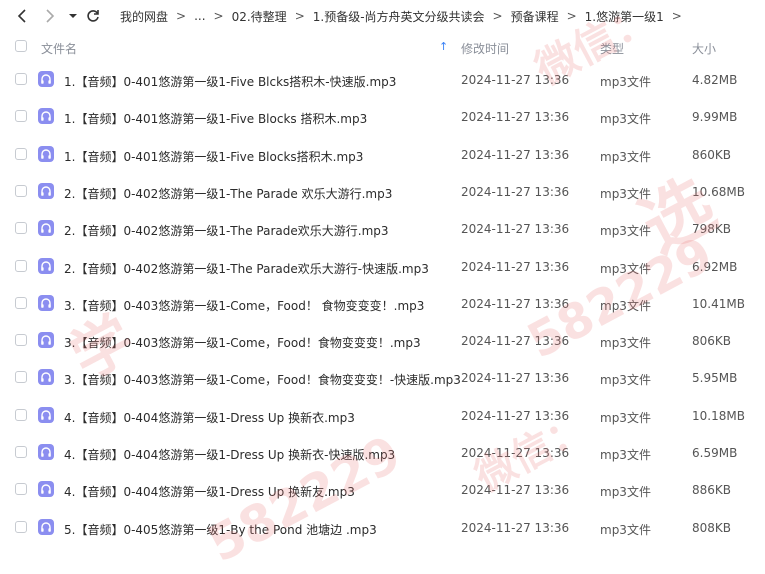 The width and height of the screenshot is (765, 574). I want to click on sort-up-arrow-icon: ↑, so click(443, 46).